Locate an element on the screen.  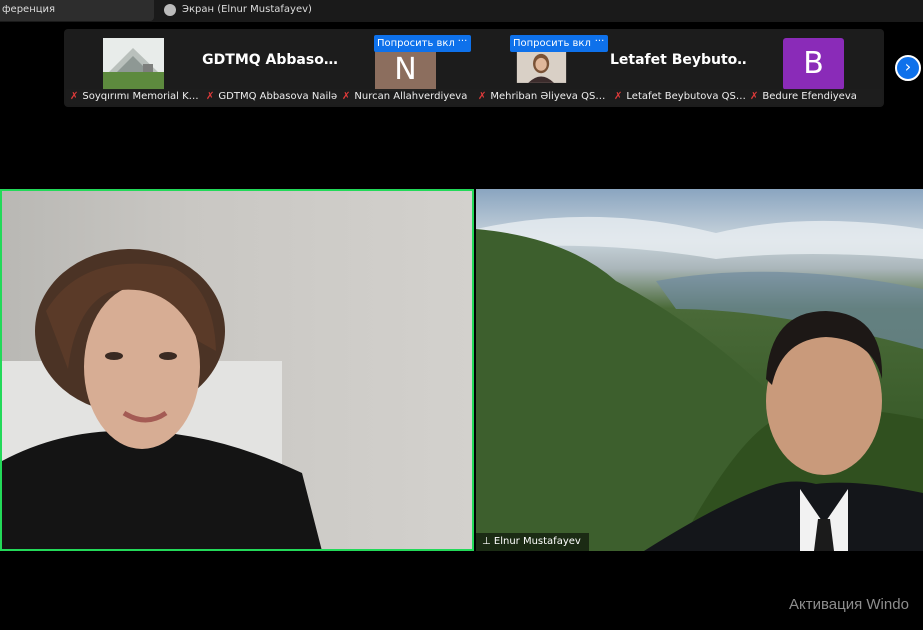
user-avatar-icon is located at coordinates (170, 10).